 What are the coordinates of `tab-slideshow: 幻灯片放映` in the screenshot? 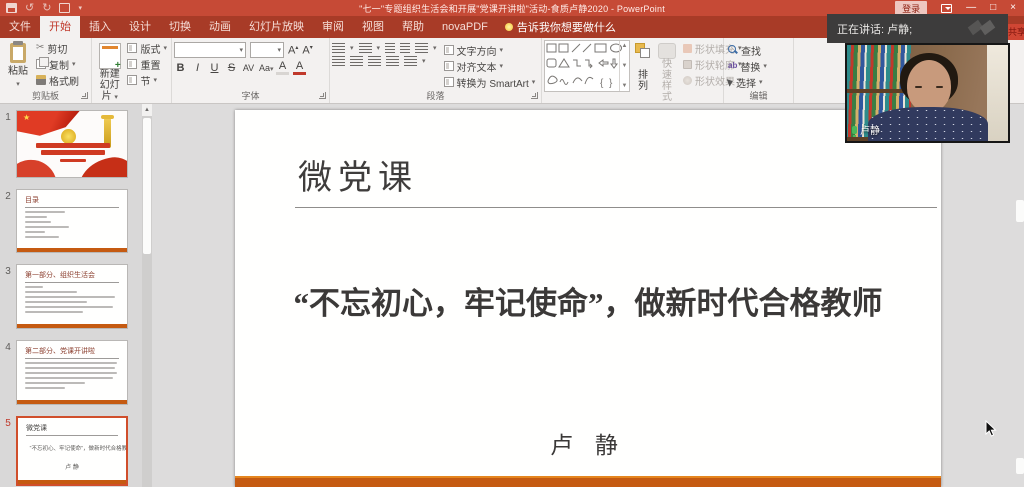 It's located at (276, 27).